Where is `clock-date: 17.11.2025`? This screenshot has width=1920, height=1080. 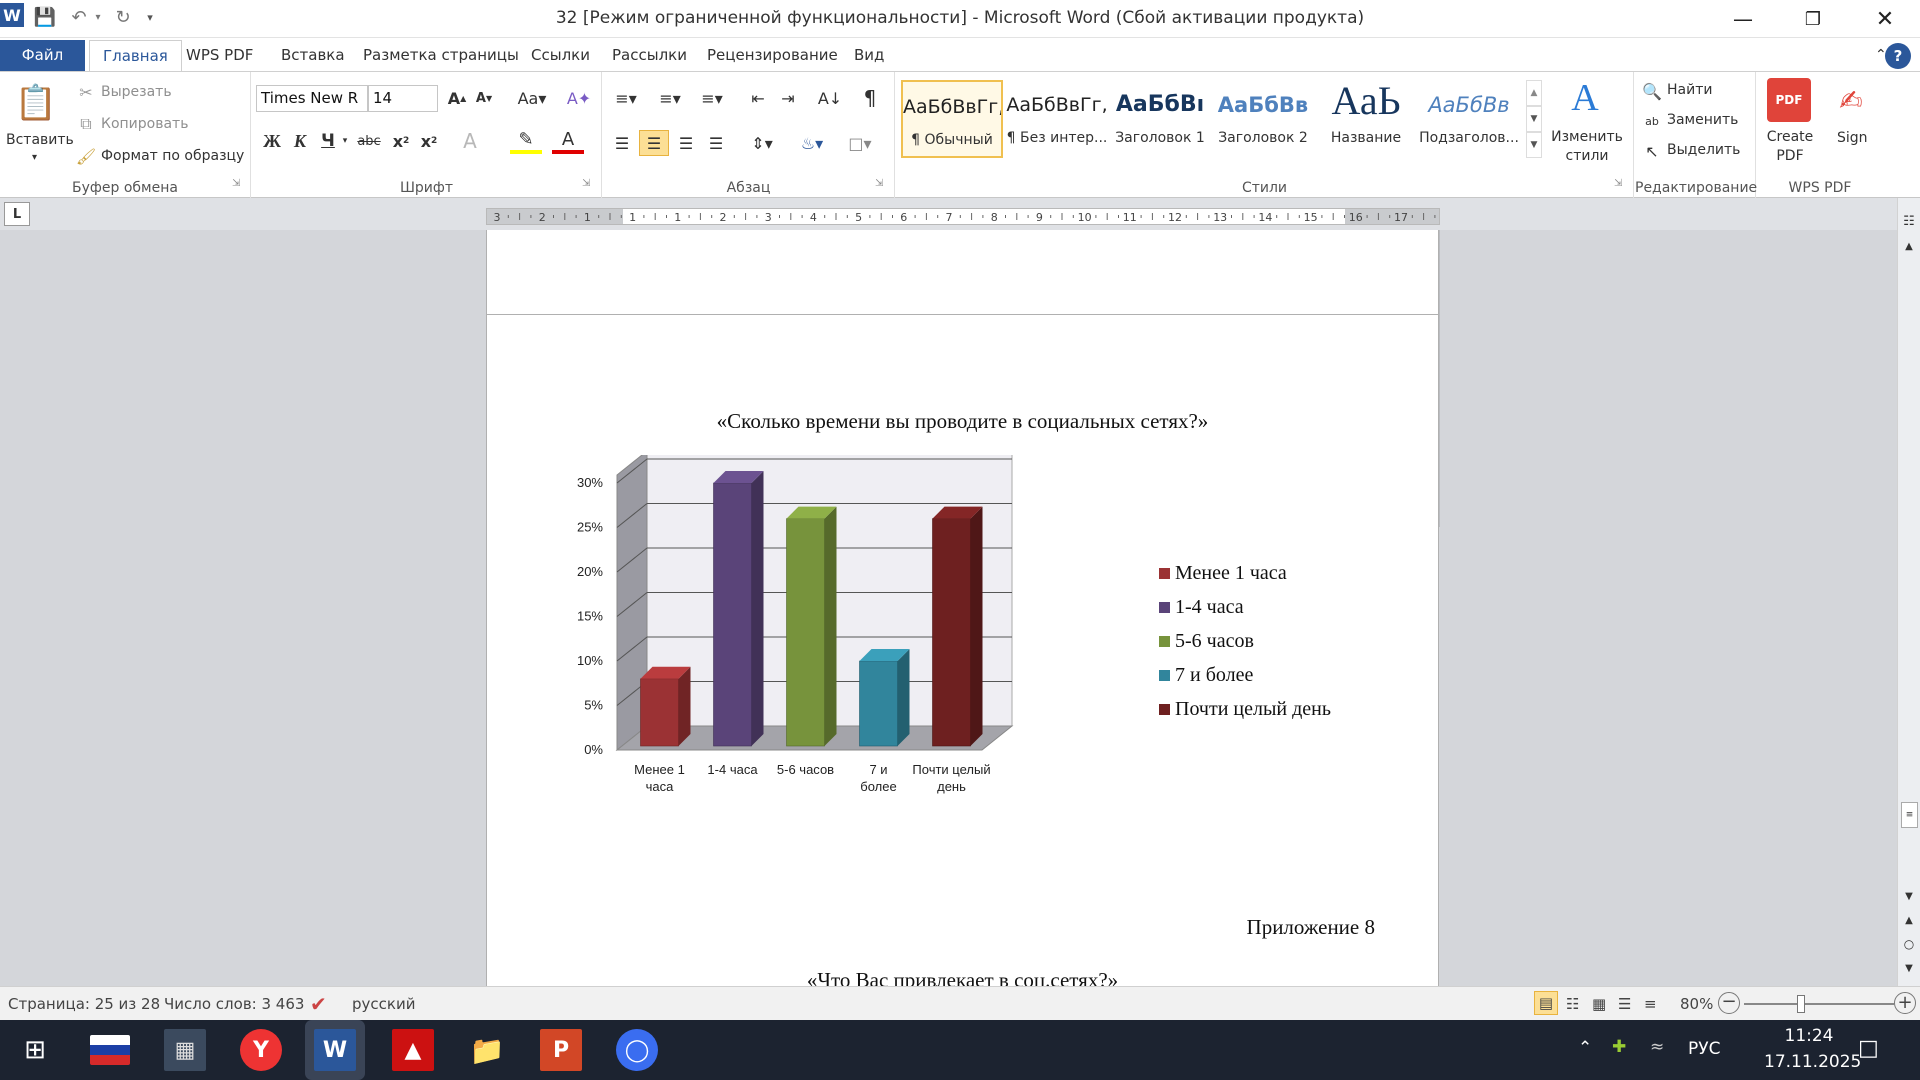
clock-date: 17.11.2025 is located at coordinates (1812, 1062).